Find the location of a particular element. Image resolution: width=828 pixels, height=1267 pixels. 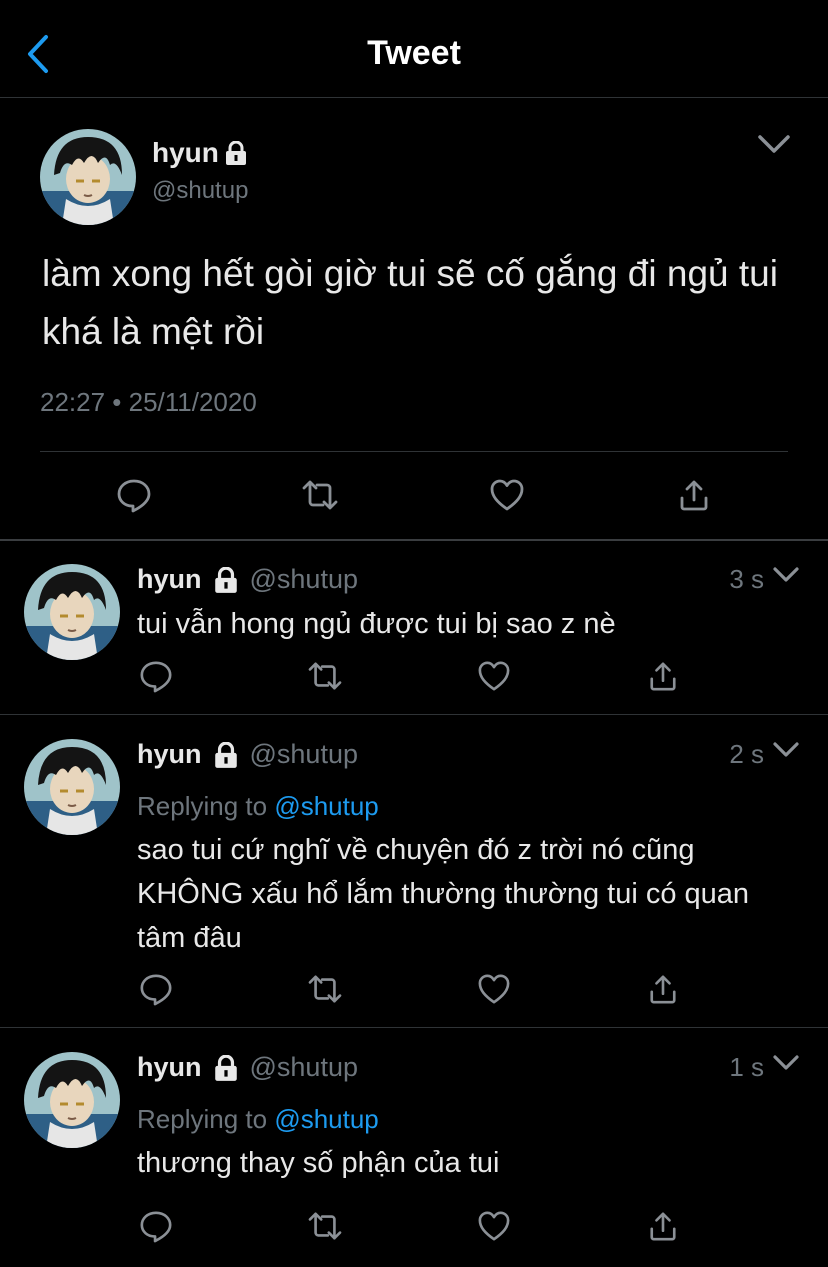

author-name-row: hyun is located at coordinates (200, 153).